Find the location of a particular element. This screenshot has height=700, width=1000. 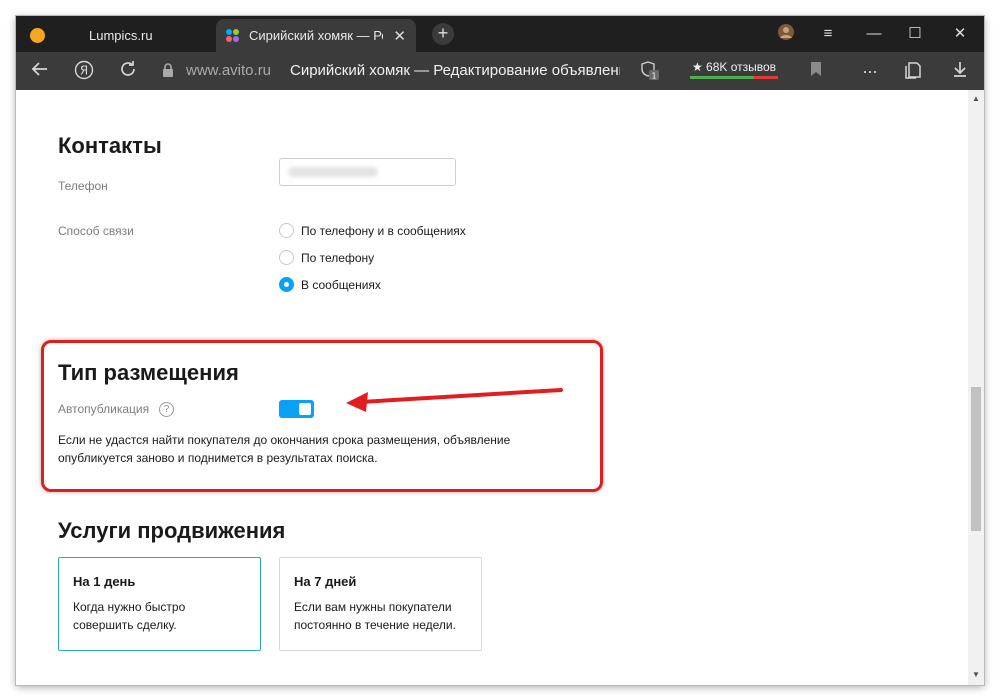

extension-avatar-icon is located at coordinates (786, 34).